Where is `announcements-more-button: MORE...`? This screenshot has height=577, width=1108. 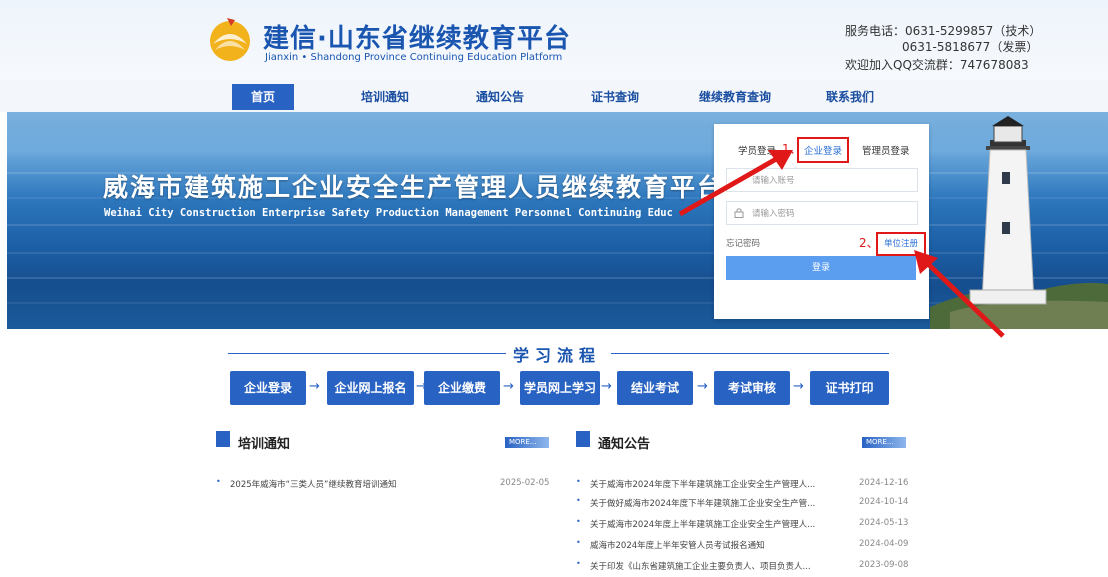
announcements-more-button: MORE... is located at coordinates (884, 442).